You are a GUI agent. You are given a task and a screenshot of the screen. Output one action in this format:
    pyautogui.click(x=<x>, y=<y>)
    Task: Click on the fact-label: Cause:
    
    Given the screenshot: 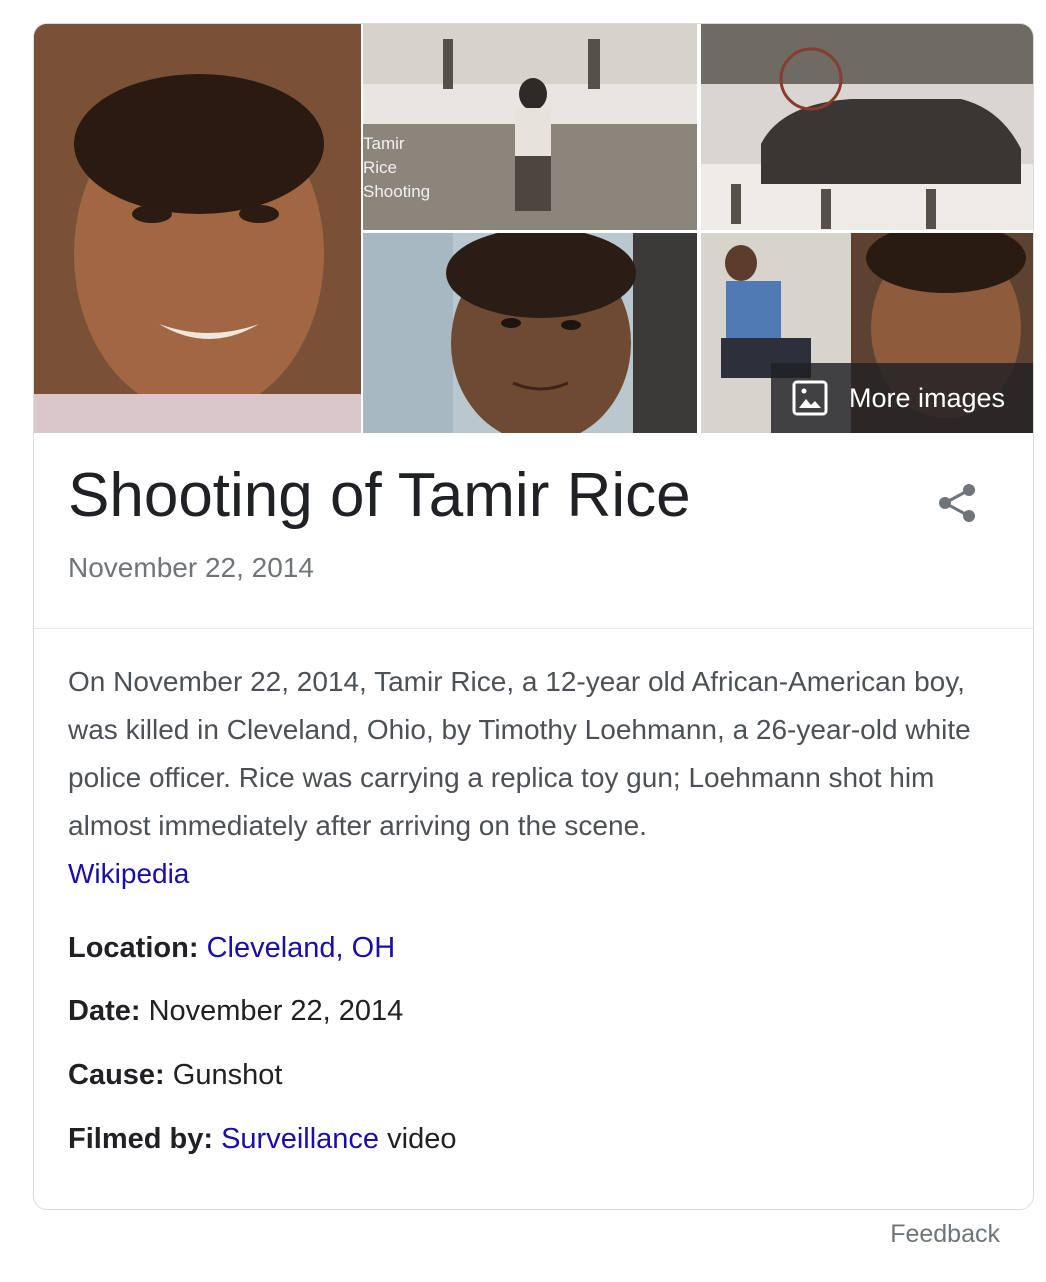 What is the action you would take?
    pyautogui.click(x=116, y=1075)
    